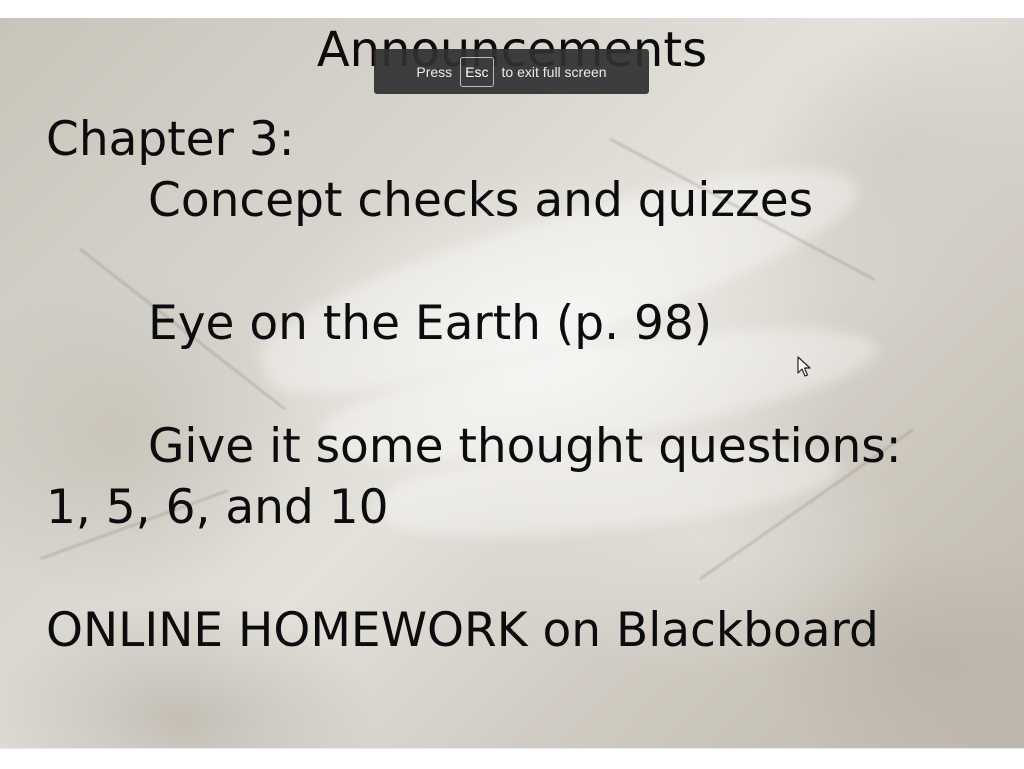 This screenshot has width=1024, height=769. What do you see at coordinates (217, 507) in the screenshot?
I see `question-numbers: 1, 5, 6, and 10` at bounding box center [217, 507].